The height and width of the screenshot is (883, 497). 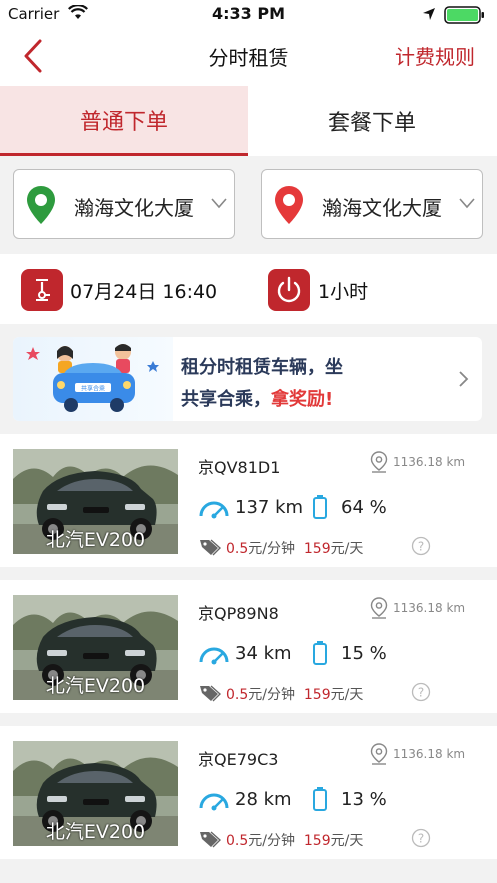 What do you see at coordinates (289, 290) in the screenshot?
I see `power-icon` at bounding box center [289, 290].